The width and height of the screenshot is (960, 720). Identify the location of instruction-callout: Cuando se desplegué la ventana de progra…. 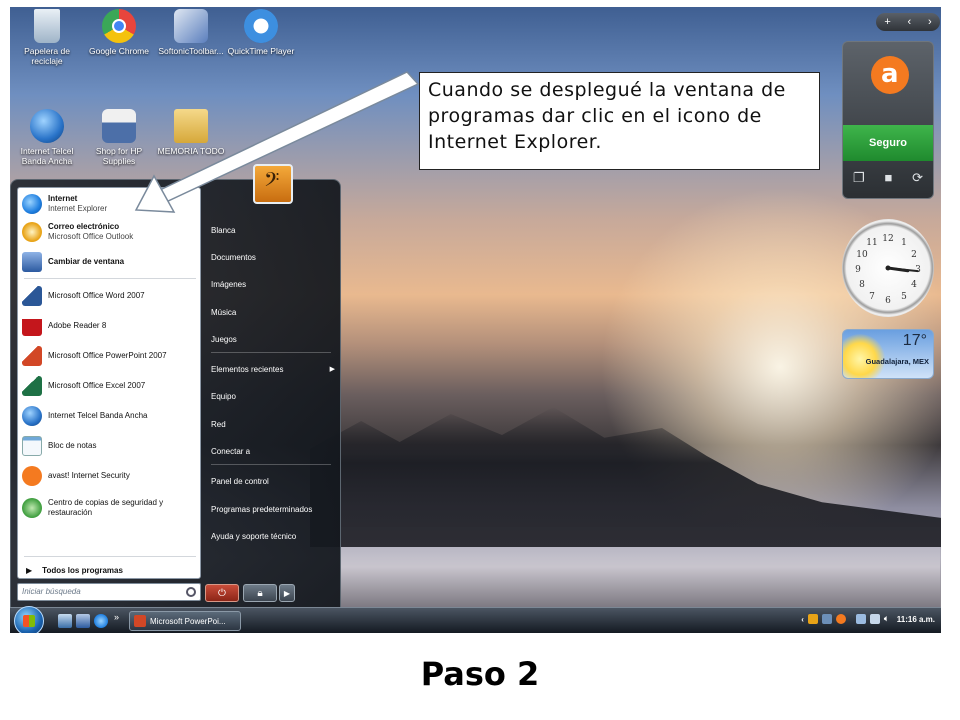
(619, 121).